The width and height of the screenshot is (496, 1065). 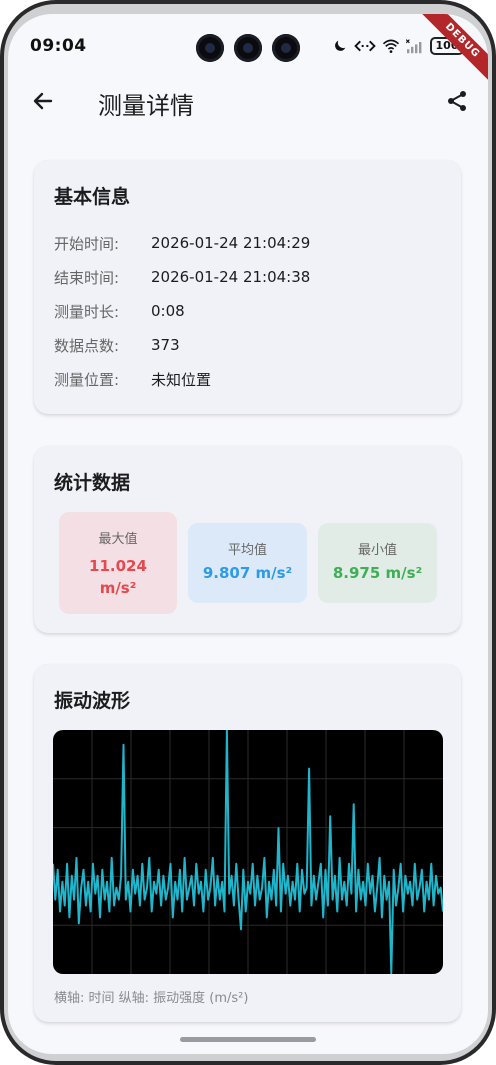 I want to click on info-label: 数据点数:, so click(x=87, y=345).